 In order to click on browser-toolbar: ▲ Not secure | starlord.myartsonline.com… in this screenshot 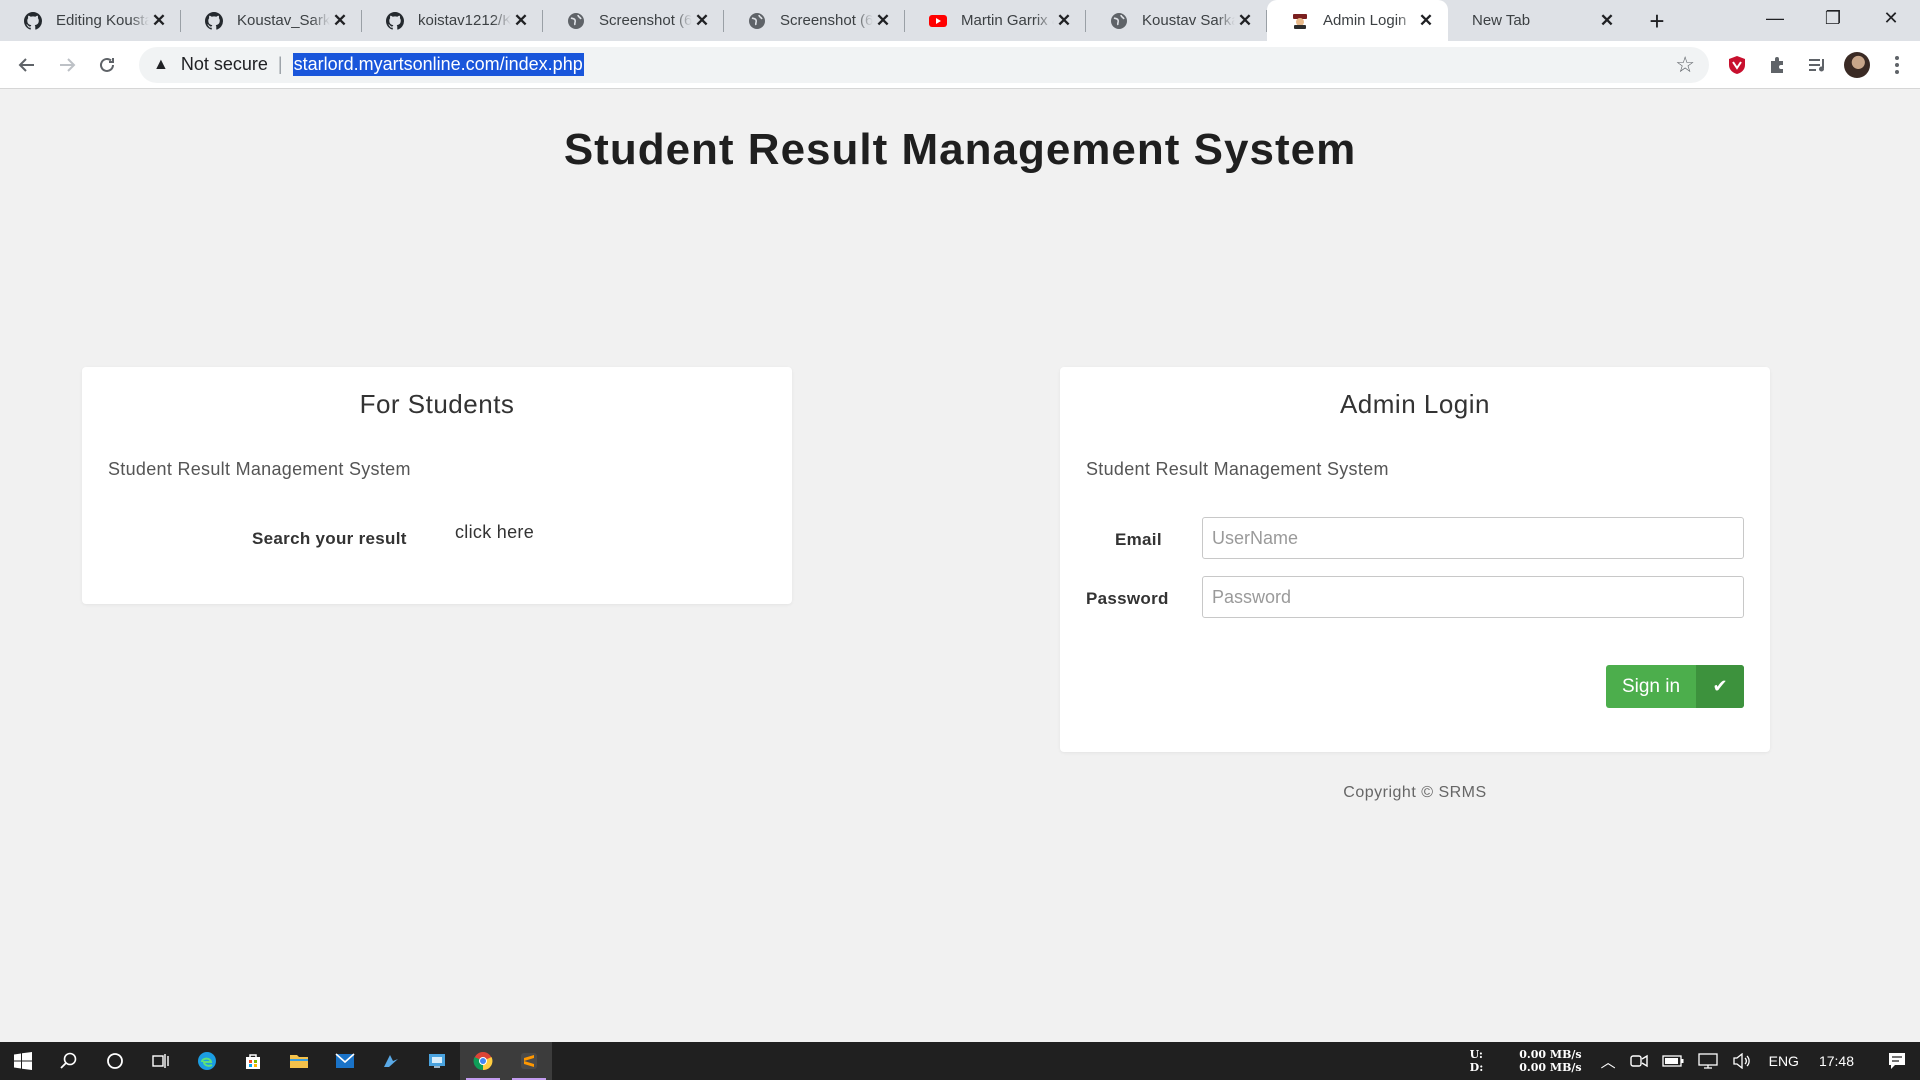, I will do `click(960, 65)`.